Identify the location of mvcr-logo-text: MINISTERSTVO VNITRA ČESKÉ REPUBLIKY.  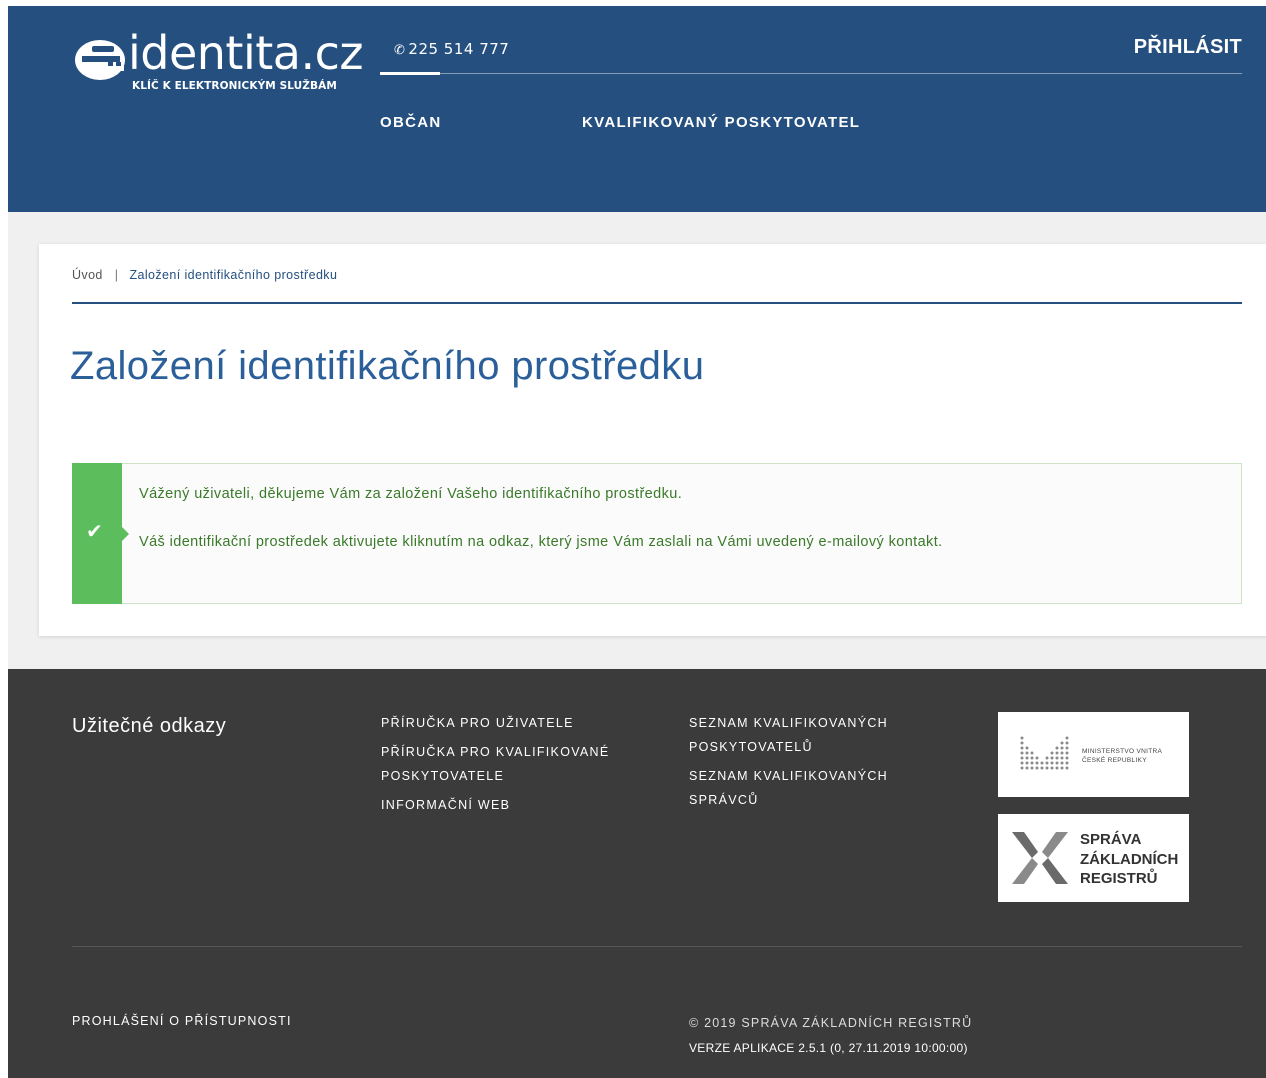
(1122, 756).